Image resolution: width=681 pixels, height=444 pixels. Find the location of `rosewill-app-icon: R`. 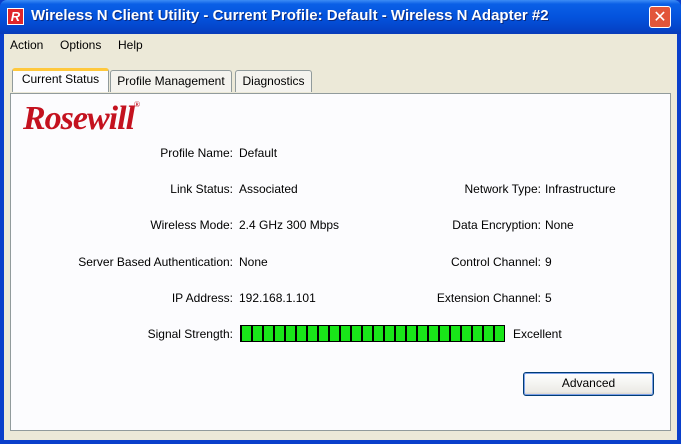

rosewill-app-icon: R is located at coordinates (15, 16).